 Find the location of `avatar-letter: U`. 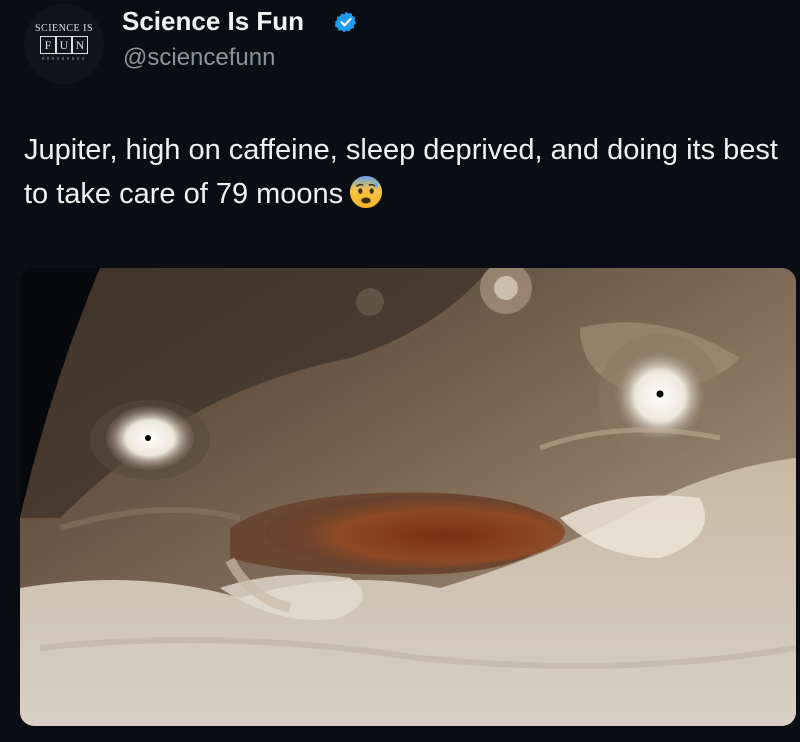

avatar-letter: U is located at coordinates (64, 44).